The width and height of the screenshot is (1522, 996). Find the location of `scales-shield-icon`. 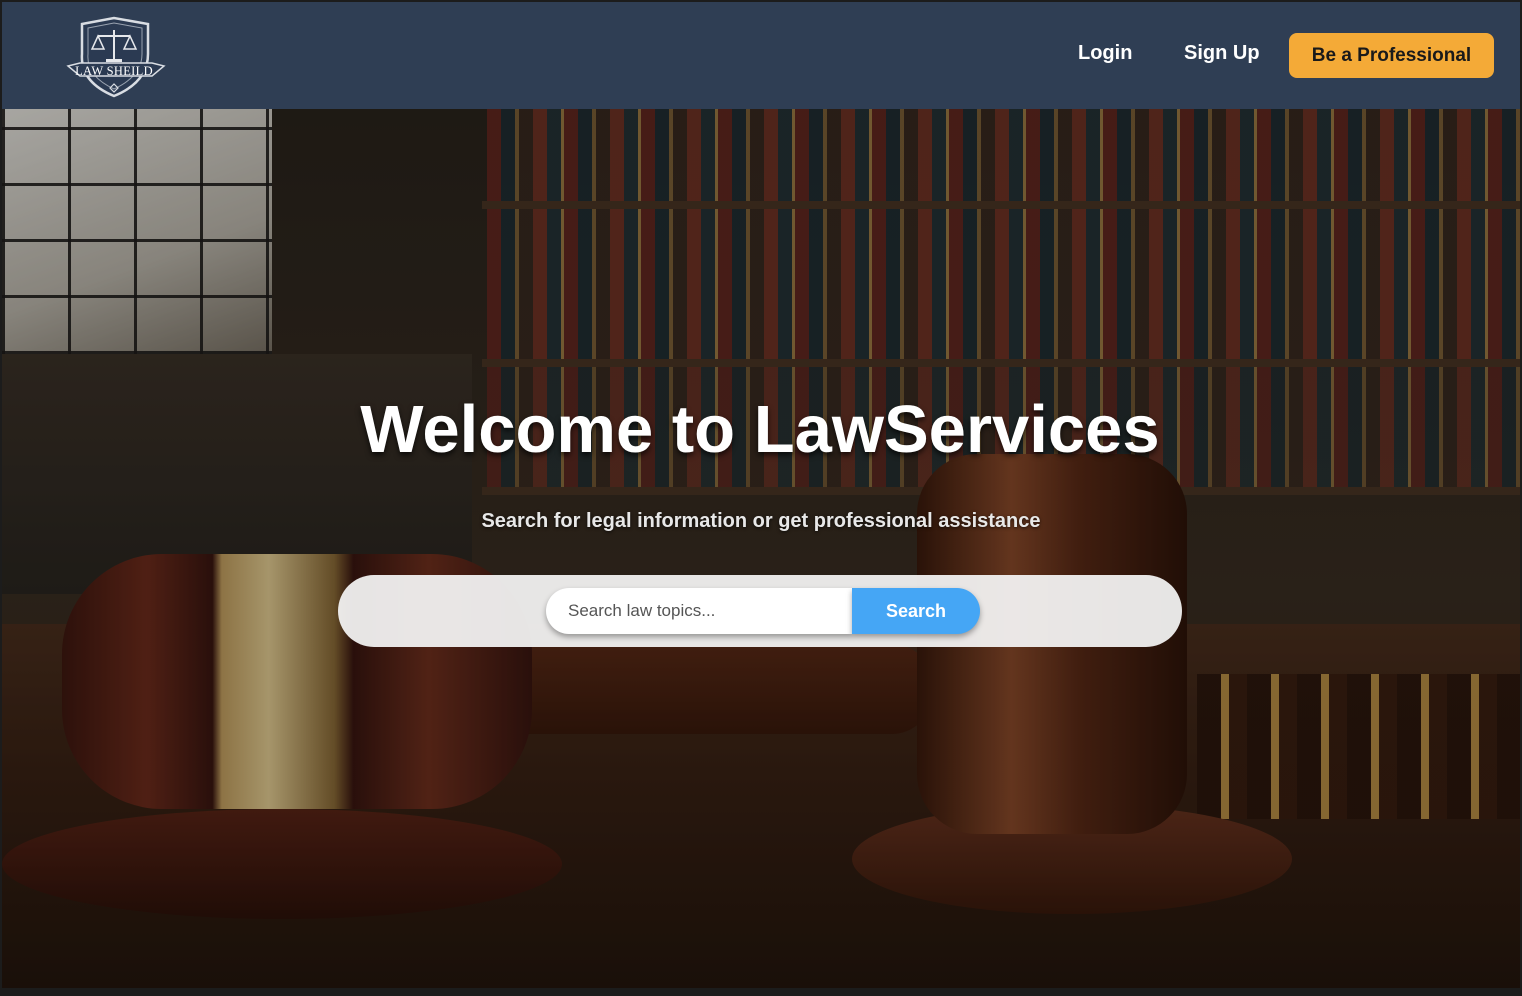

scales-shield-icon is located at coordinates (116, 57).